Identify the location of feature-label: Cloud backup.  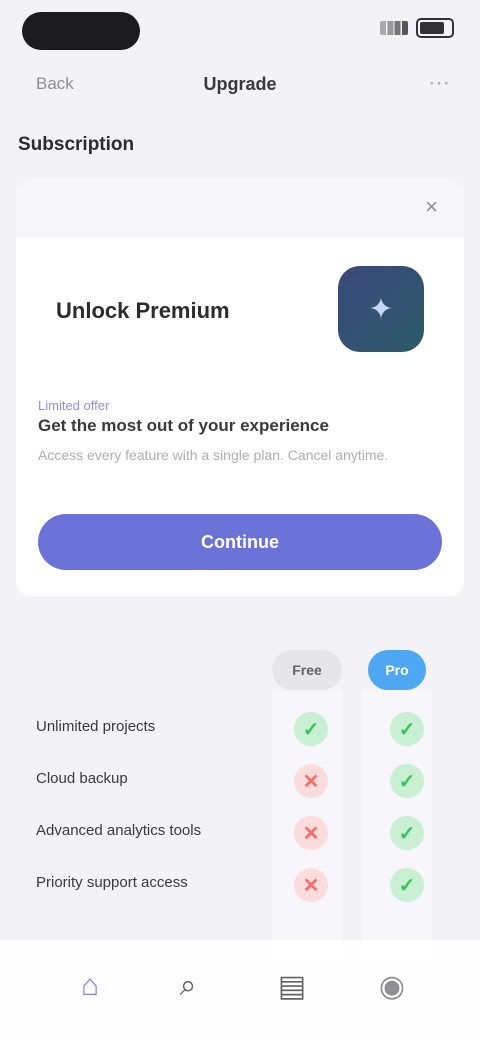
(82, 778).